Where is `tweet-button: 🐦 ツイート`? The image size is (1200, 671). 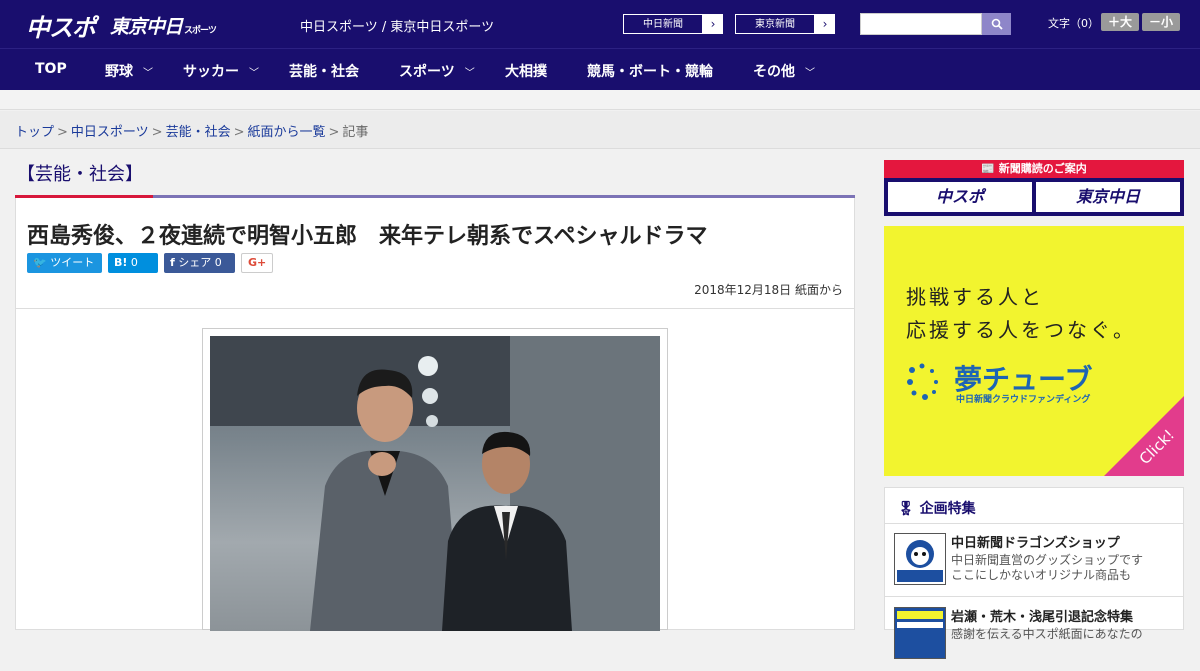 tweet-button: 🐦 ツイート is located at coordinates (64, 263).